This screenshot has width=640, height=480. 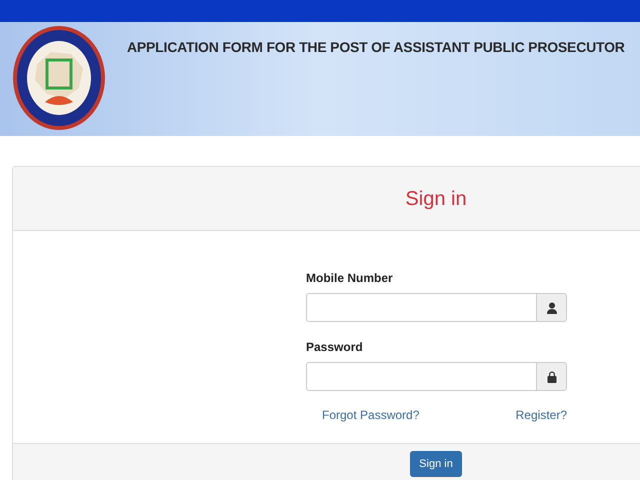 I want to click on field-label: Password, so click(x=335, y=347).